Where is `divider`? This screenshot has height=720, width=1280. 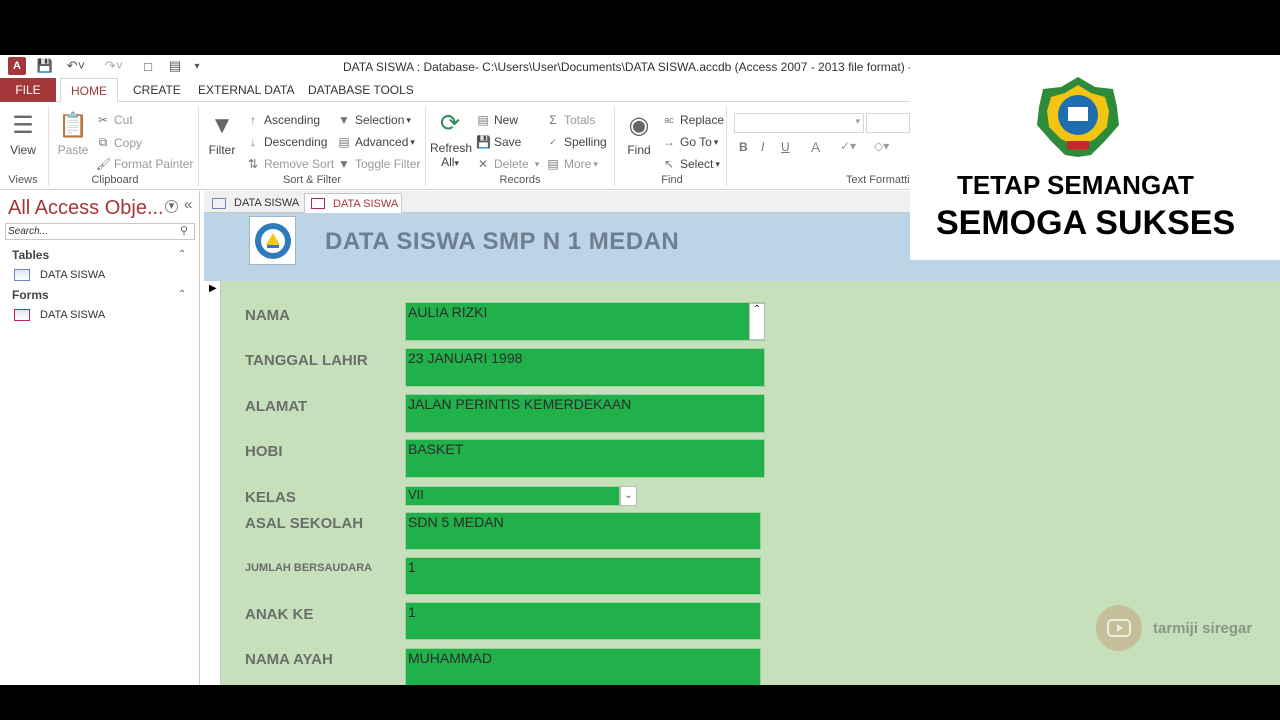
divider is located at coordinates (425, 146).